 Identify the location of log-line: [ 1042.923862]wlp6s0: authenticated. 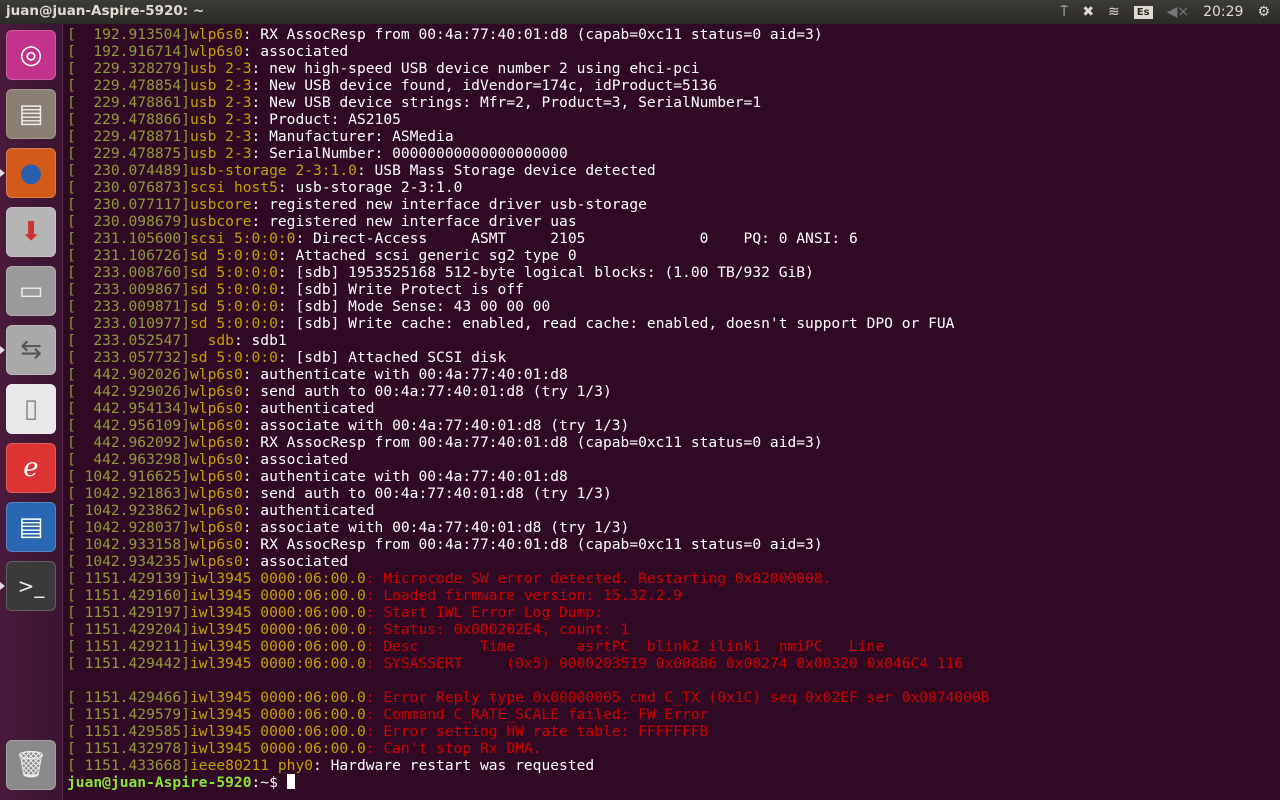
(528, 510).